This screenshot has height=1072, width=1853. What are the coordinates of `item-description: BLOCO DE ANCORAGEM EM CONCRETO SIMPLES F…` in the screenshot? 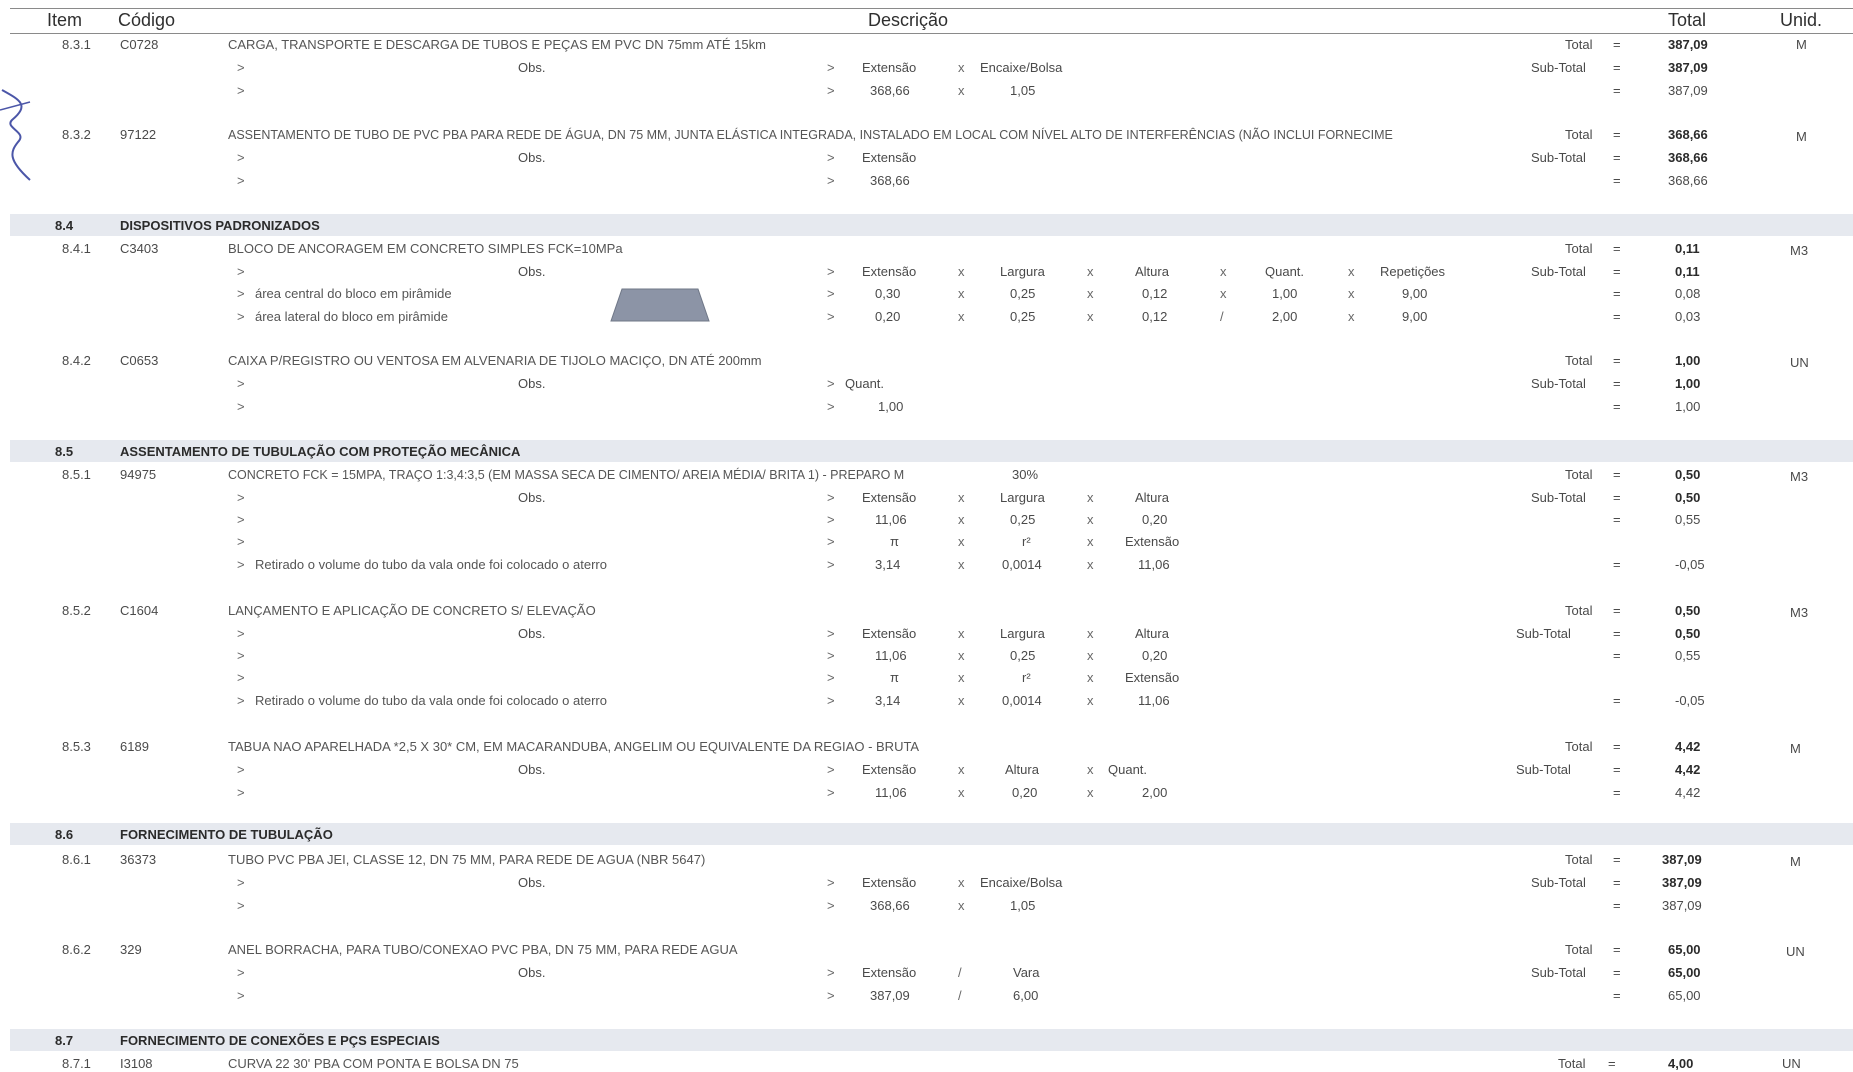 It's located at (425, 248).